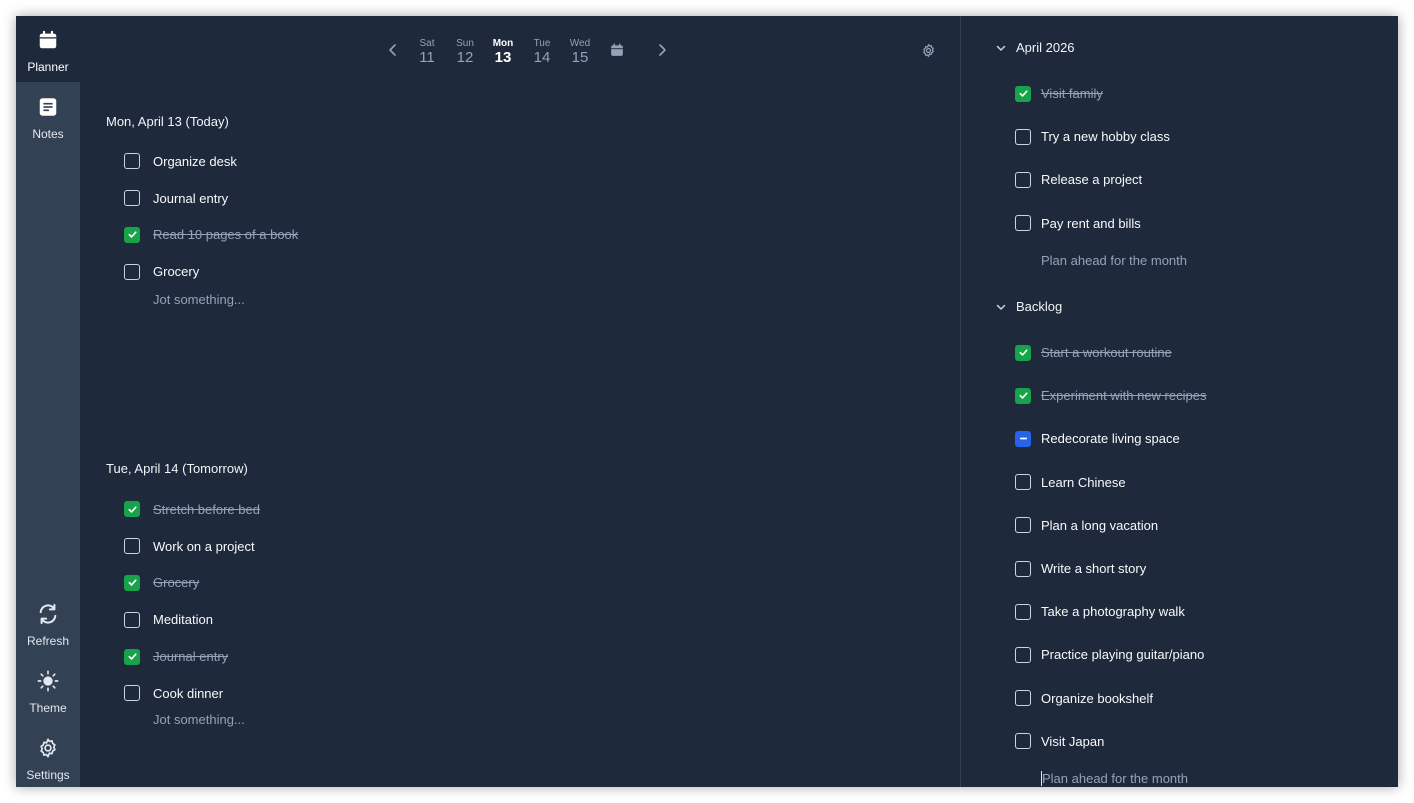  Describe the element at coordinates (48, 67) in the screenshot. I see `sidebar-item-label: Planner` at that location.